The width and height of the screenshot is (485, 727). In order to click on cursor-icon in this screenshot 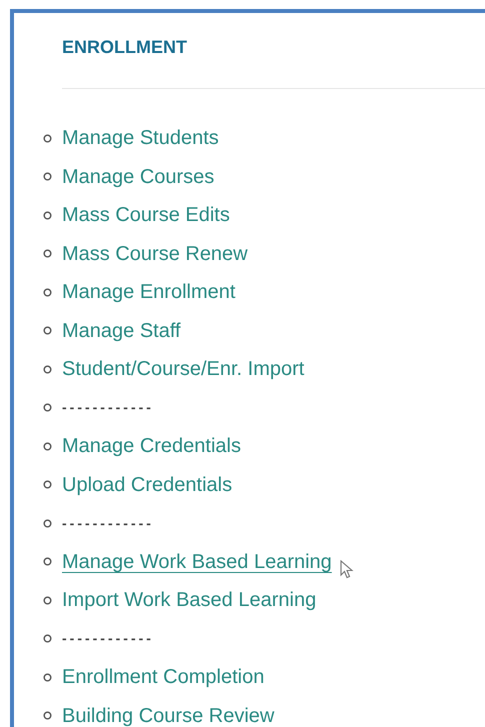, I will do `click(347, 570)`.